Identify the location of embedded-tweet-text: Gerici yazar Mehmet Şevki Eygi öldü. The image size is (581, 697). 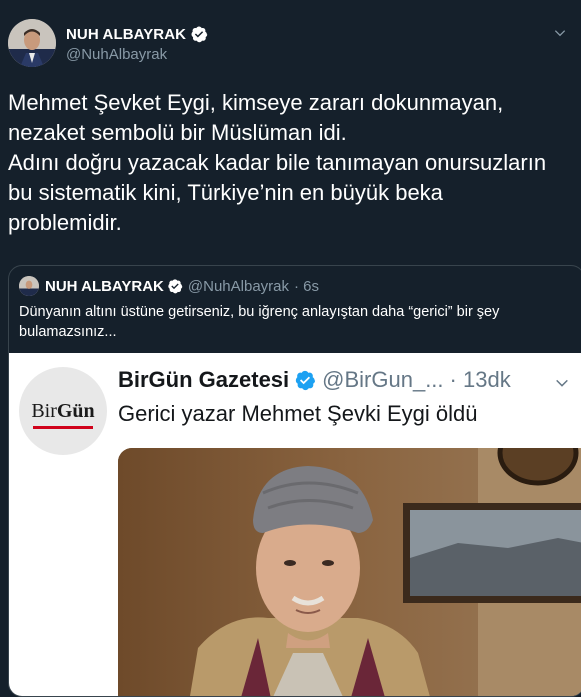
(298, 413).